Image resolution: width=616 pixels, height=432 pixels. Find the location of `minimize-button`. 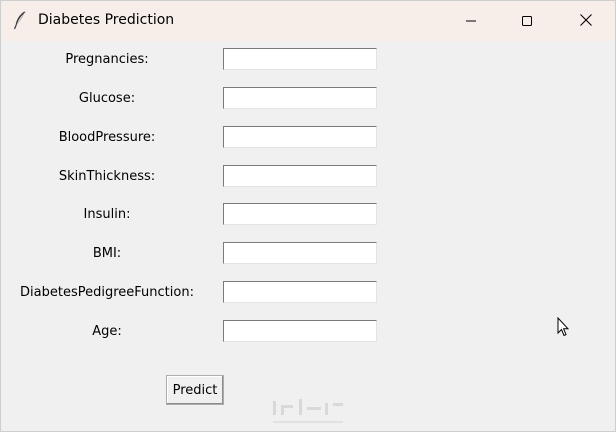

minimize-button is located at coordinates (471, 21).